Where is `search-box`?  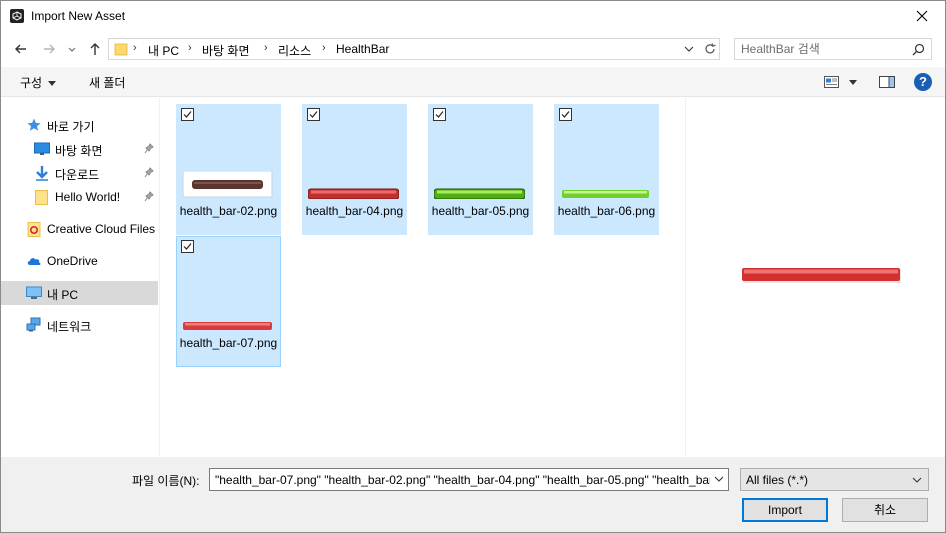 search-box is located at coordinates (833, 49).